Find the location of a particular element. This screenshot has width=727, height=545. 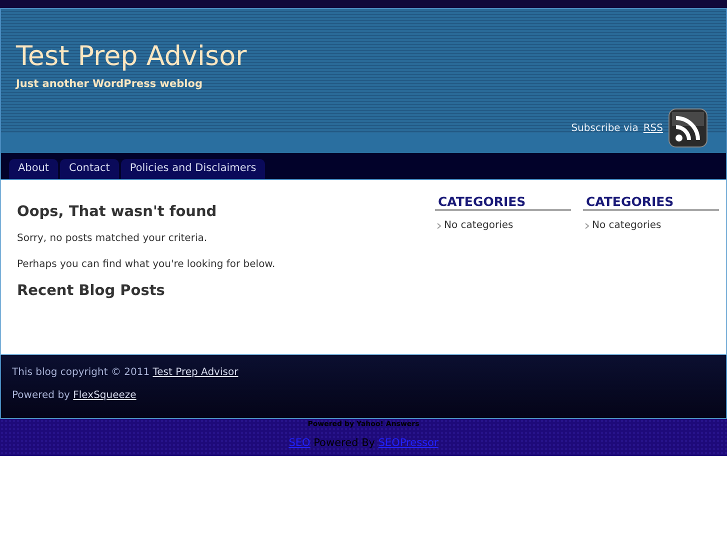

heading: Oops, That wasn't found is located at coordinates (117, 213).